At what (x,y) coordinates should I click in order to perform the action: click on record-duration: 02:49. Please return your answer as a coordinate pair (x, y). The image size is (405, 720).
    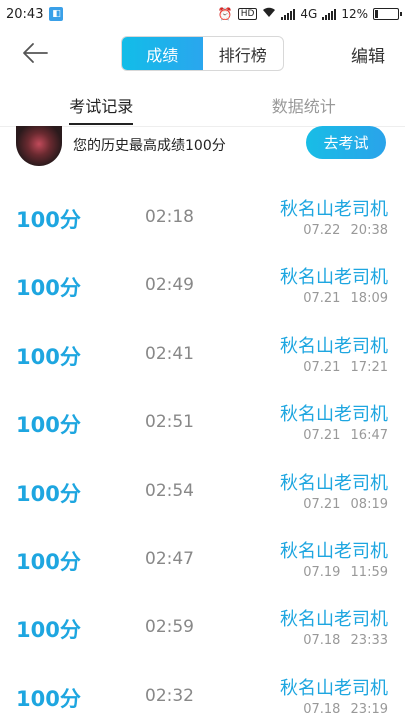
    Looking at the image, I should click on (169, 285).